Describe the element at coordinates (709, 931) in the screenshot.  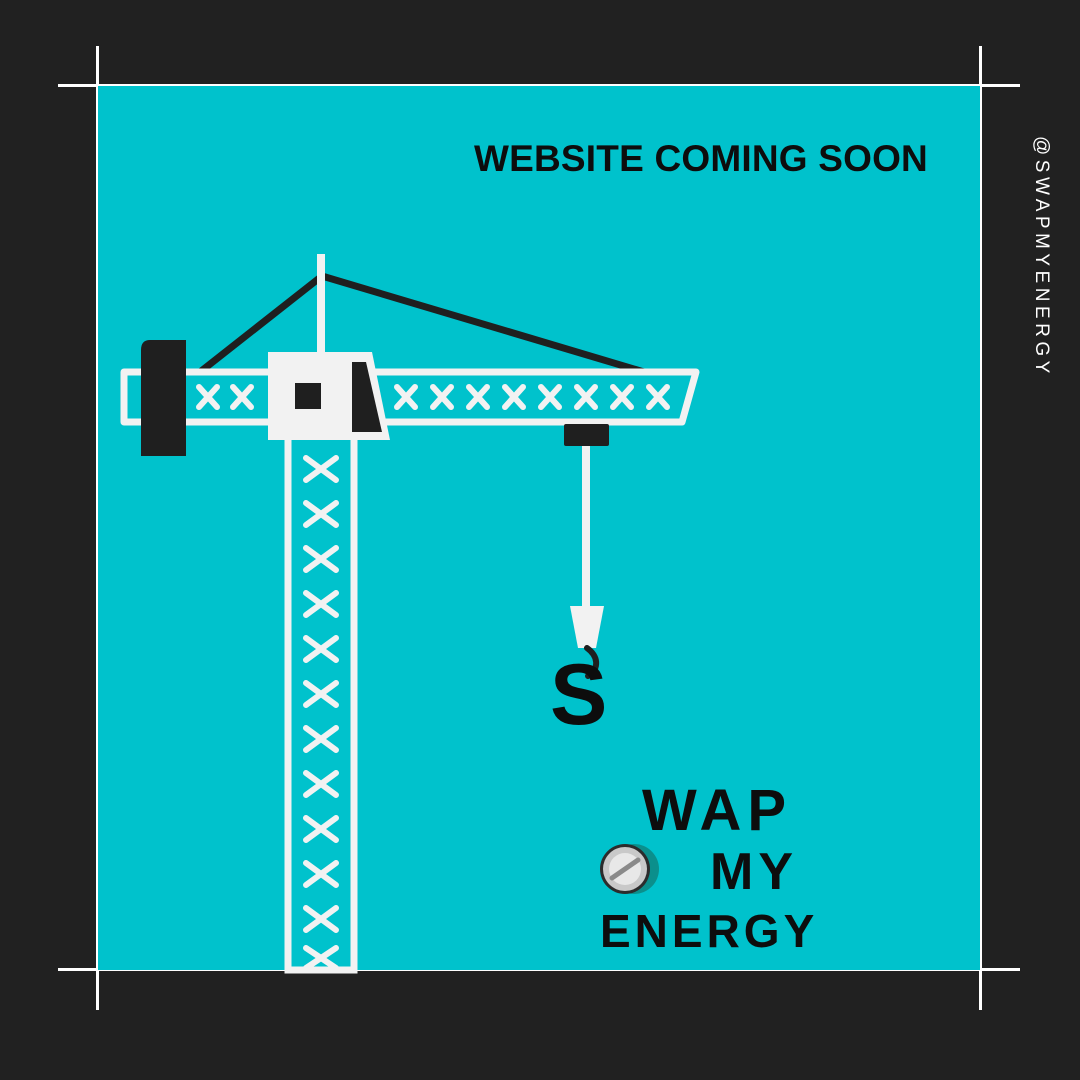
I see `logo-line-energy: ENERGY` at that location.